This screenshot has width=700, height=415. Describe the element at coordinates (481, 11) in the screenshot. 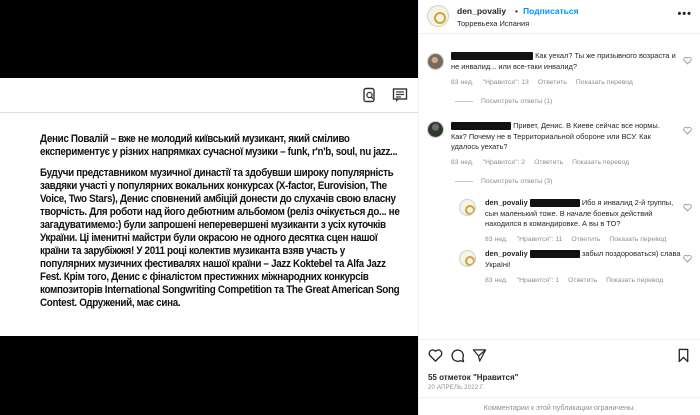

I see `header-username: den_povaliy` at that location.